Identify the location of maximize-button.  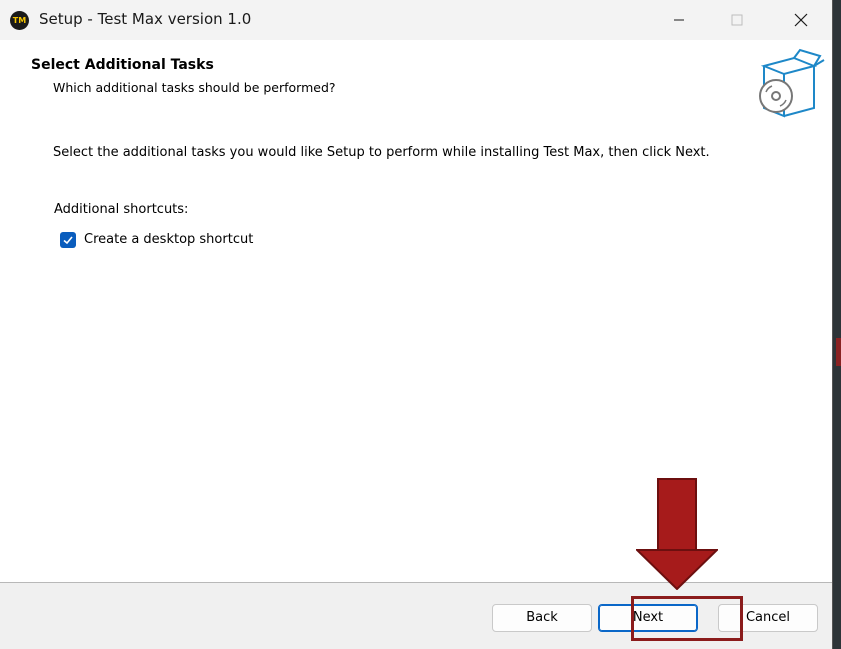
(737, 20).